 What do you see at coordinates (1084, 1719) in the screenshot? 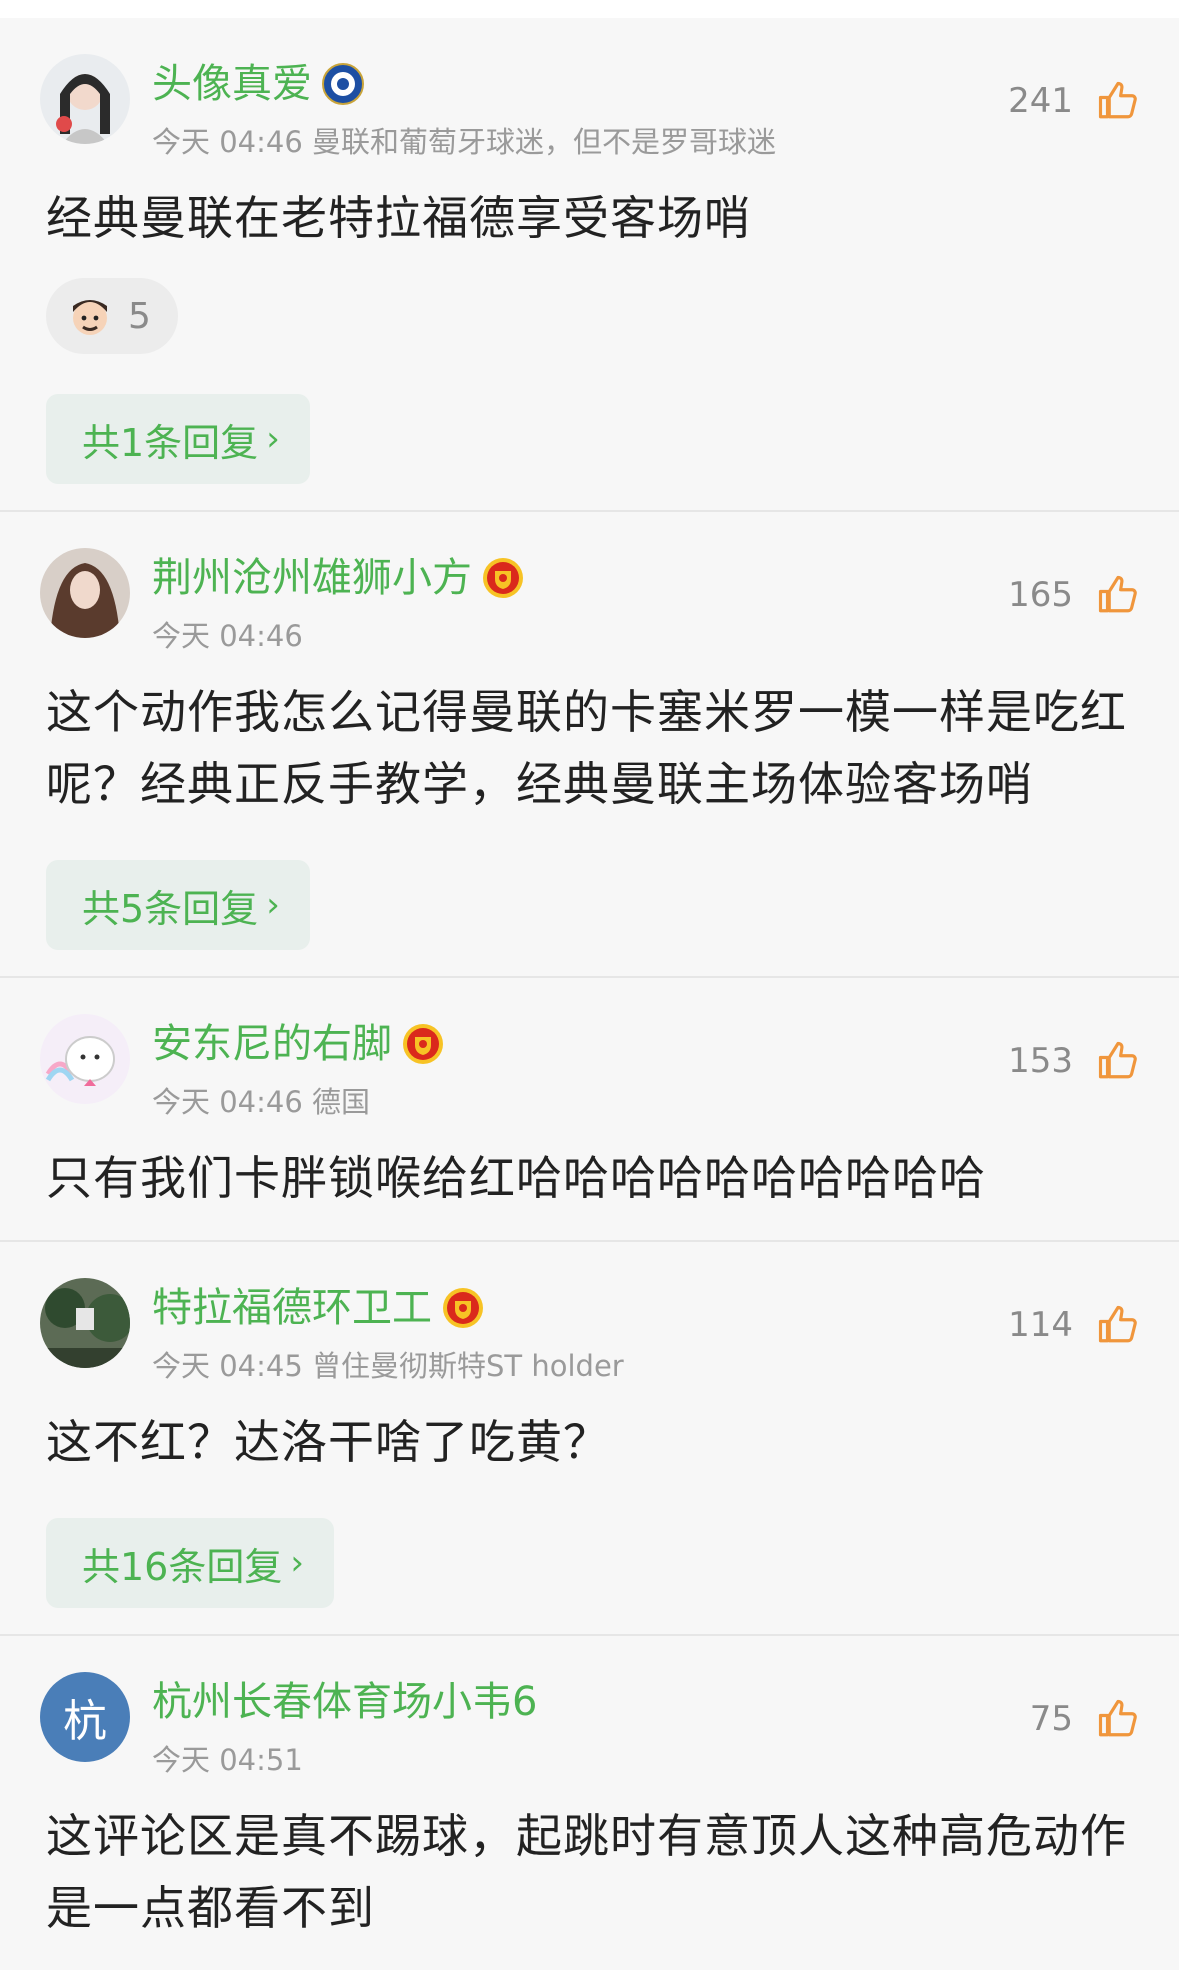
I see `like-button: 75` at bounding box center [1084, 1719].